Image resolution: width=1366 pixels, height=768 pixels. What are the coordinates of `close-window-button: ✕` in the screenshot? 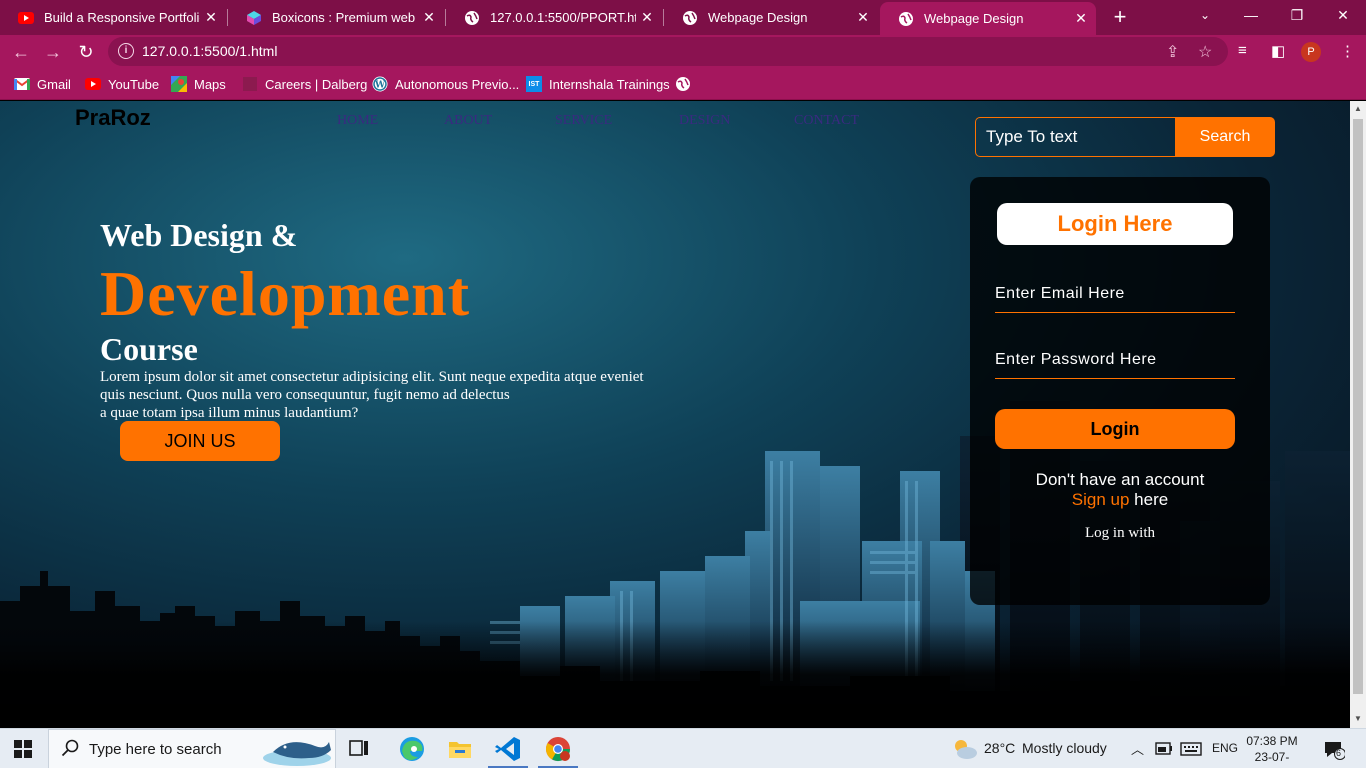 It's located at (1343, 16).